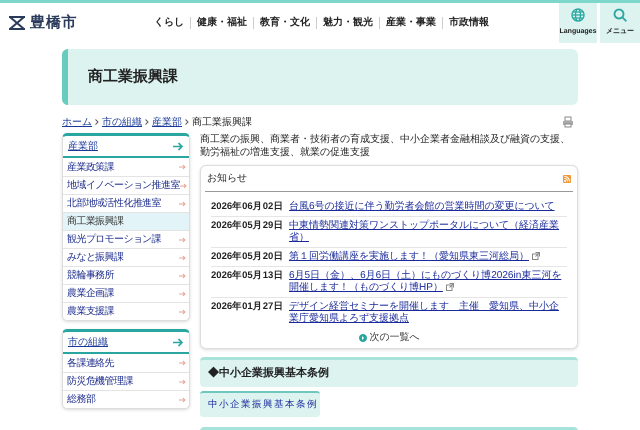 Image resolution: width=640 pixels, height=430 pixels. I want to click on sidebar-link: 農業支援課, so click(90, 311).